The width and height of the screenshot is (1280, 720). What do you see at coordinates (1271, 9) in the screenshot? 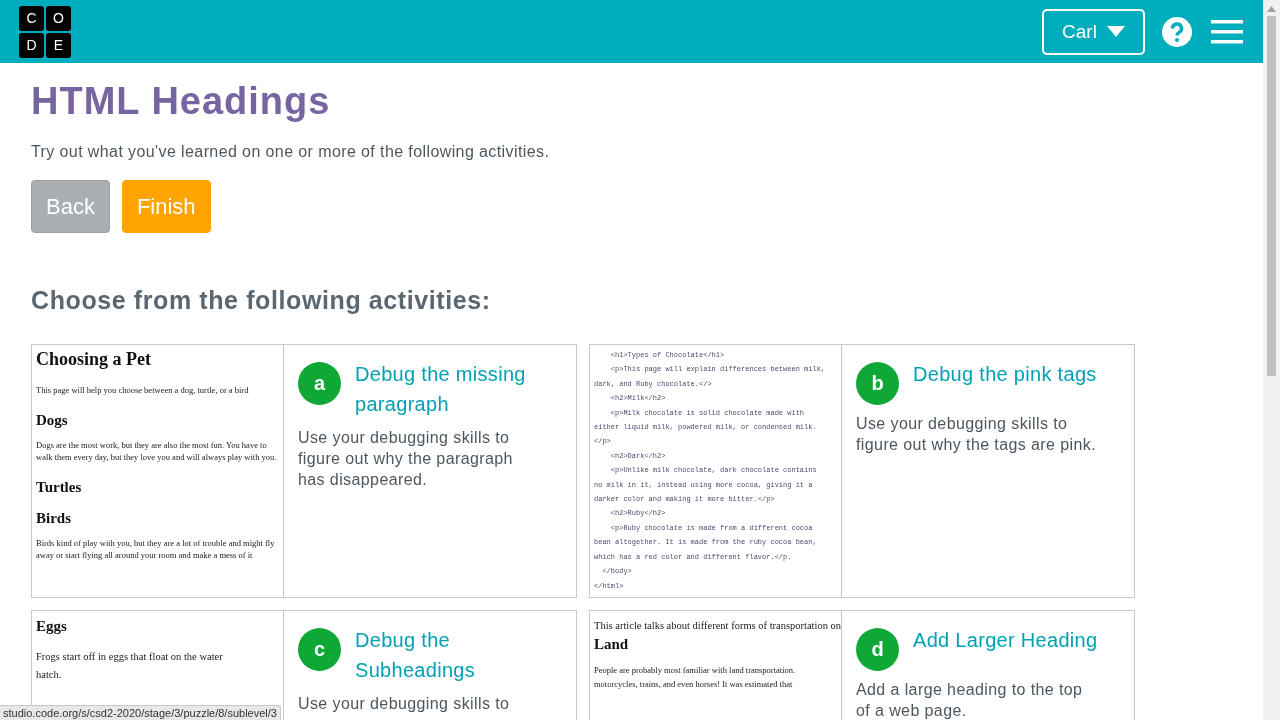
I see `scroll-up-icon` at bounding box center [1271, 9].